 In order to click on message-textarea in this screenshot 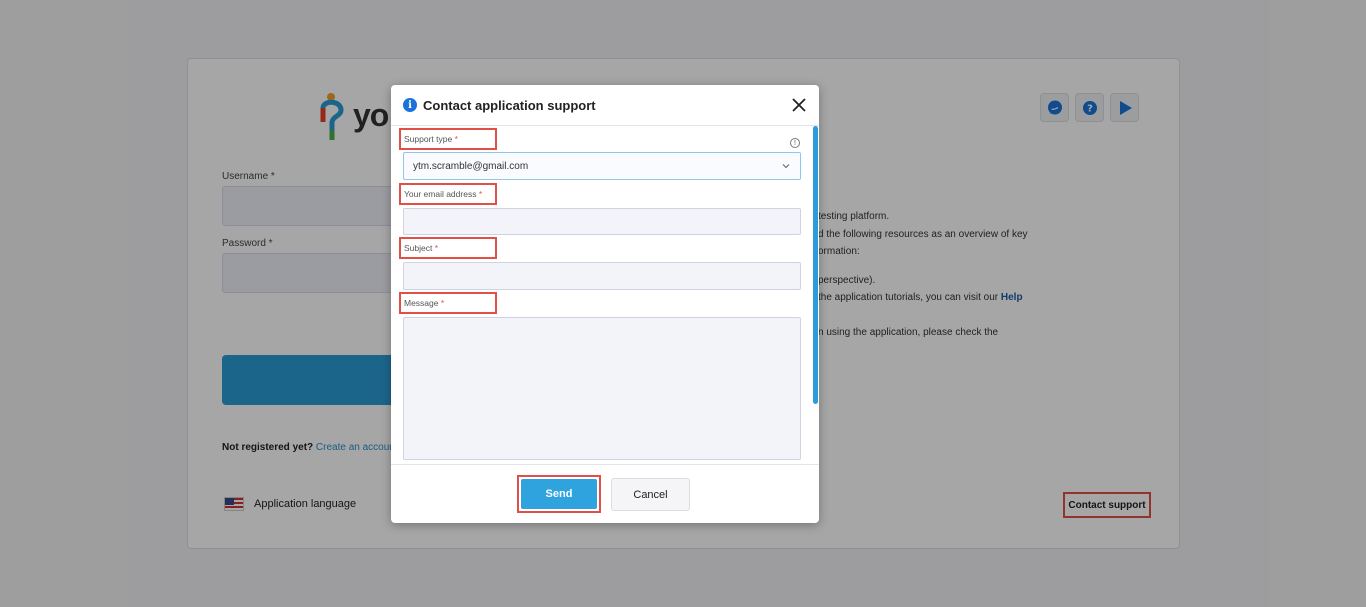, I will do `click(602, 388)`.